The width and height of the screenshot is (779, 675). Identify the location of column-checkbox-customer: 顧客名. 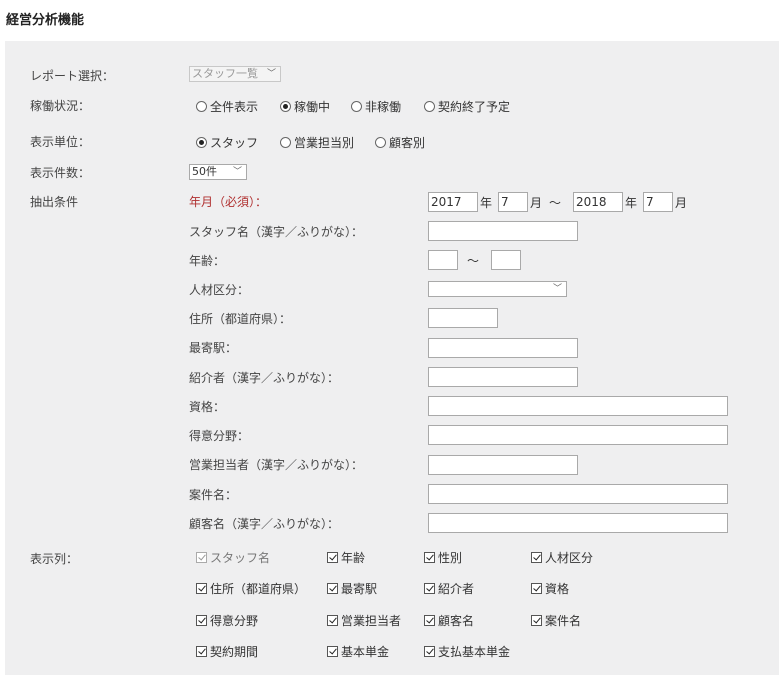
(449, 620).